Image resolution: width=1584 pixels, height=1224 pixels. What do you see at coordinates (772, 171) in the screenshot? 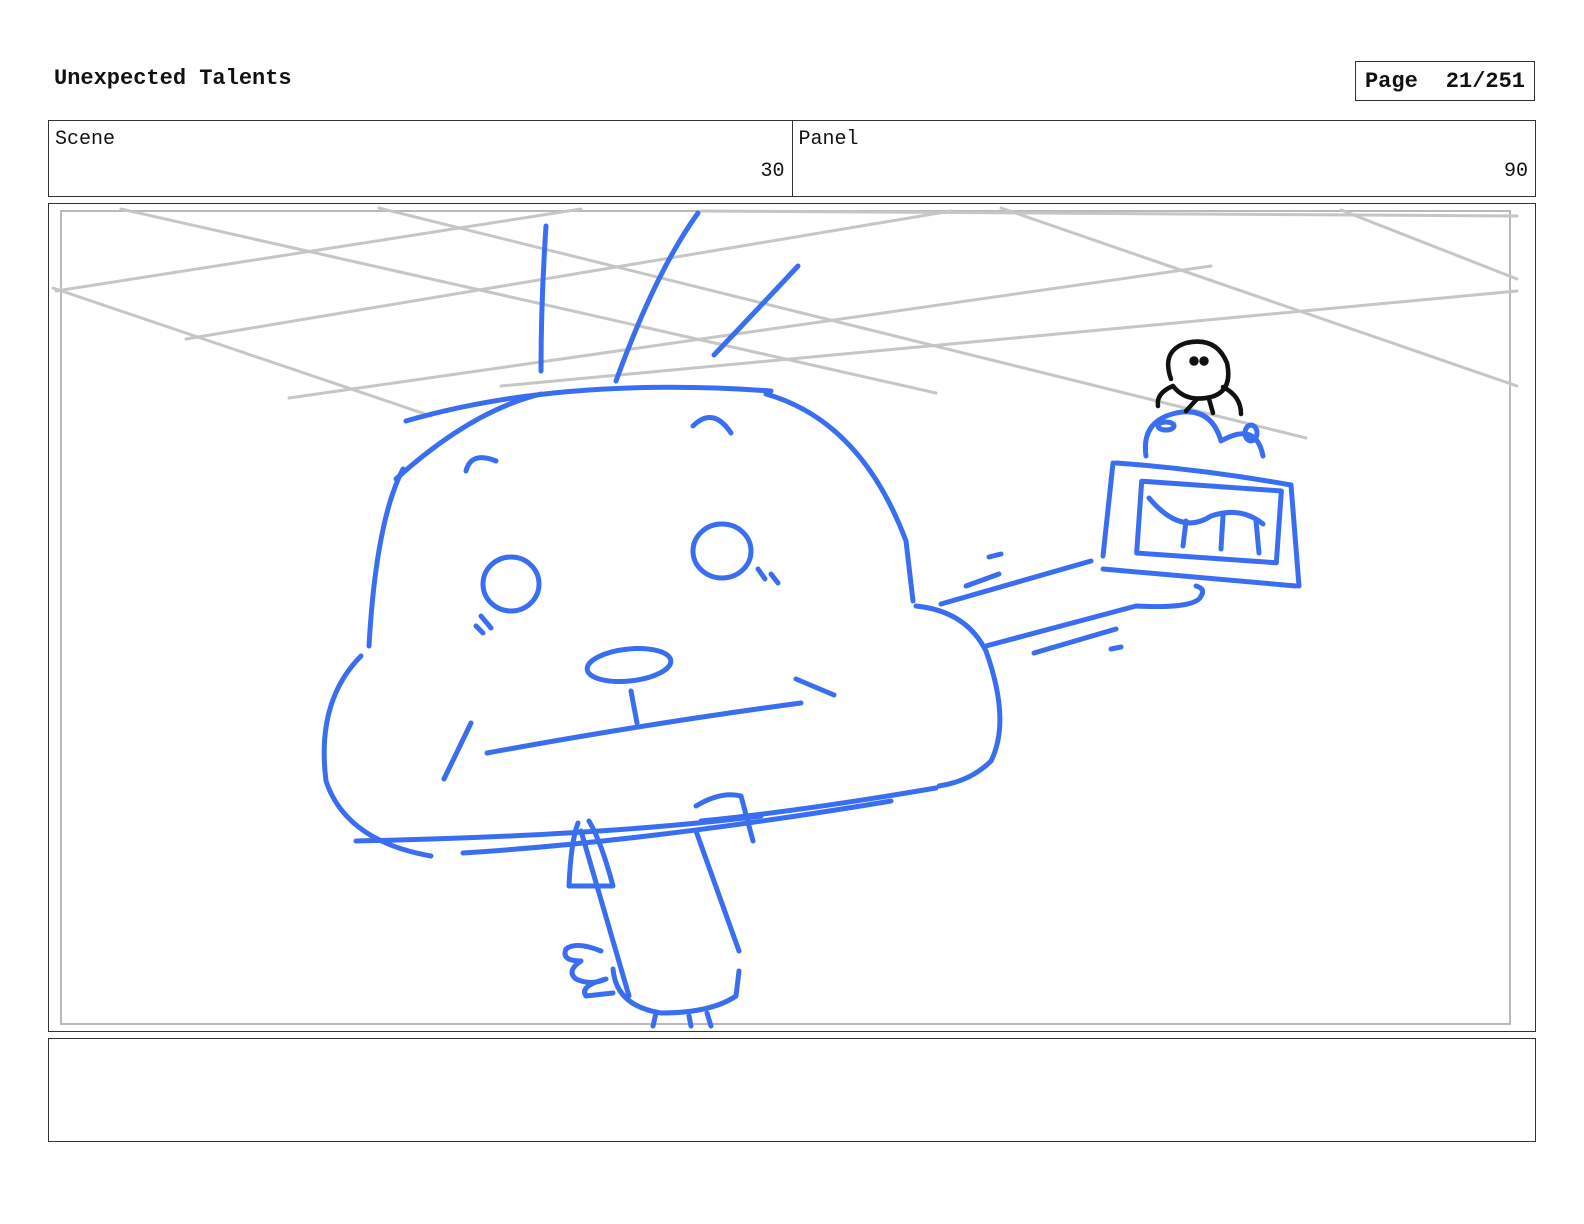
I see `scene-number: 30` at bounding box center [772, 171].